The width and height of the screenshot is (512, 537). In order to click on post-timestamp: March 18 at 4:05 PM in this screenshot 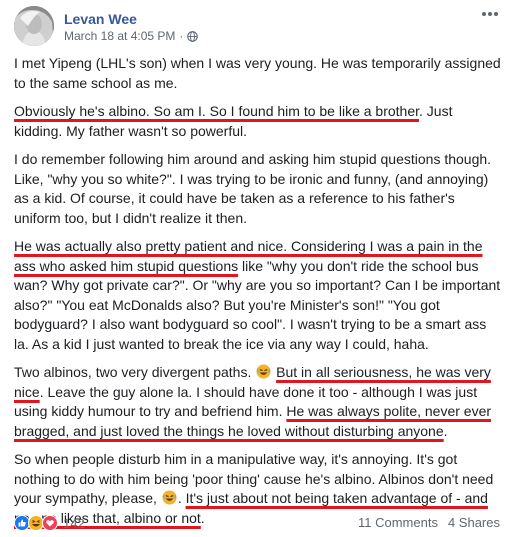, I will do `click(119, 36)`.